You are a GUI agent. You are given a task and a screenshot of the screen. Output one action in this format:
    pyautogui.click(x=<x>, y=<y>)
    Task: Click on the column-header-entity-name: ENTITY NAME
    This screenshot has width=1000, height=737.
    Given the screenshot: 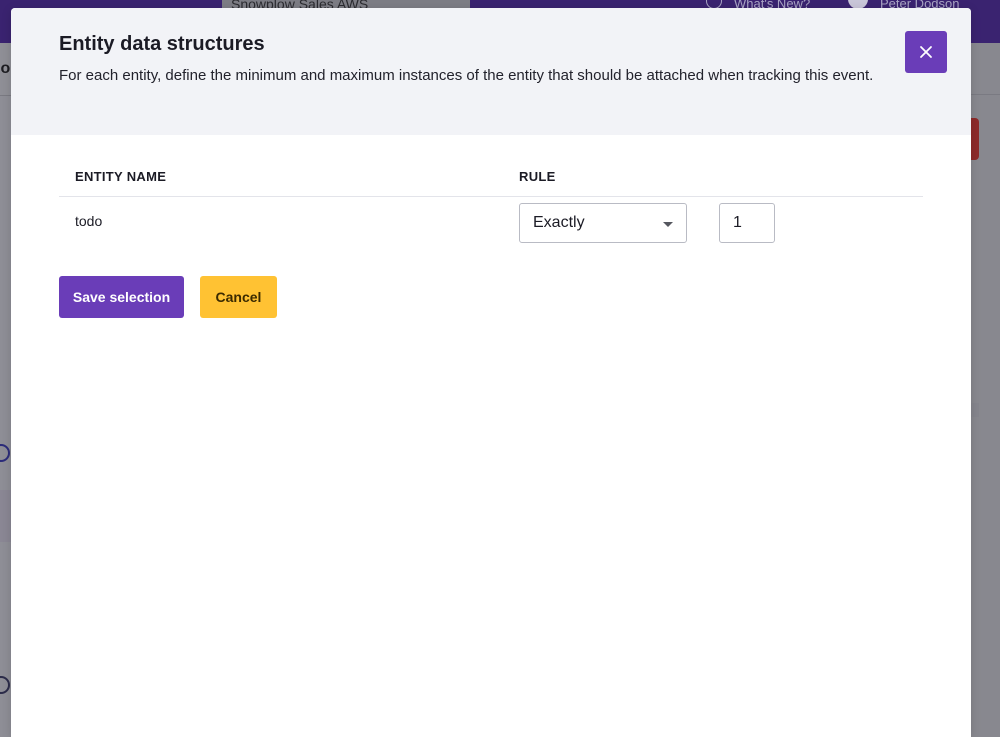 What is the action you would take?
    pyautogui.click(x=121, y=176)
    